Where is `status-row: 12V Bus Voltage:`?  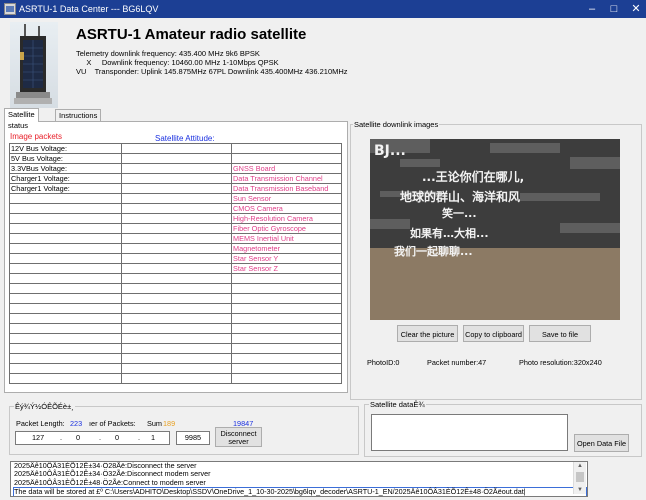
status-row: 12V Bus Voltage: is located at coordinates (175, 148).